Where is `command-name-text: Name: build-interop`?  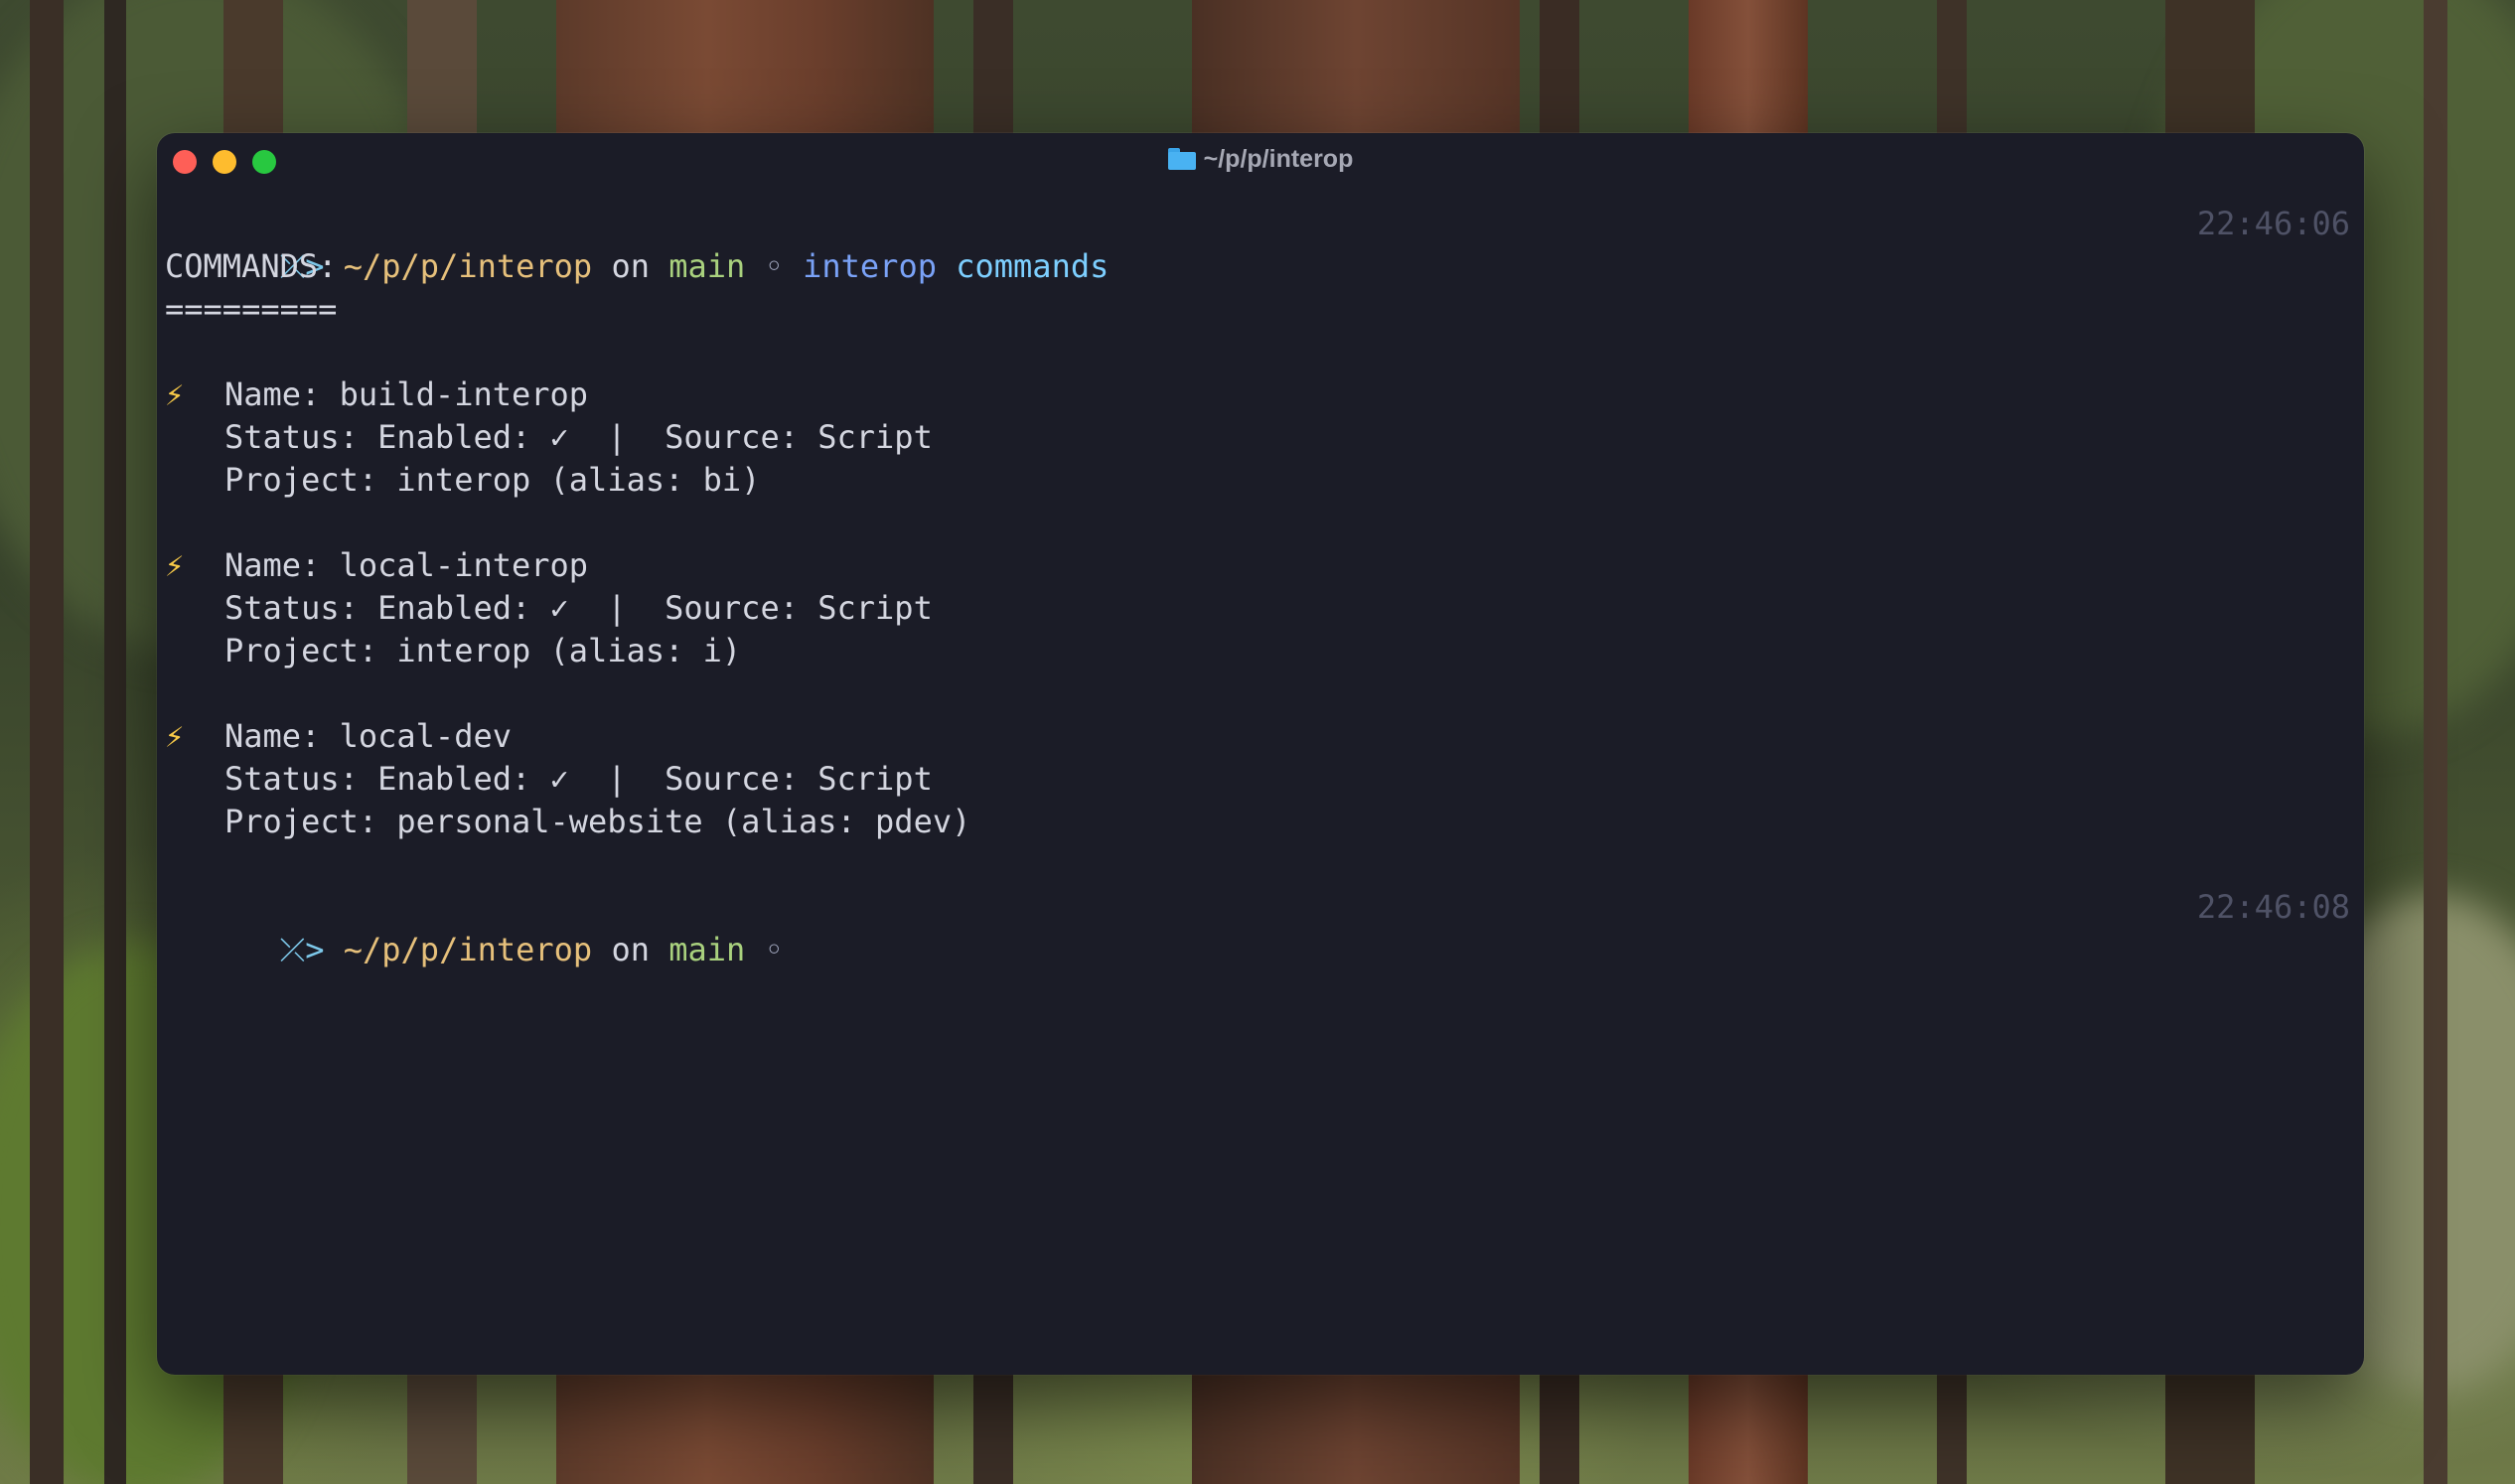 command-name-text: Name: build-interop is located at coordinates (406, 394).